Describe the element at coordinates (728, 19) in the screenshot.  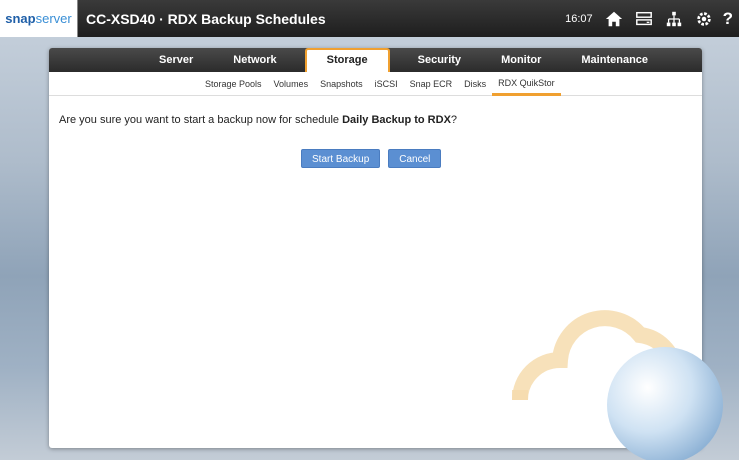
I see `help-icon: ?` at that location.